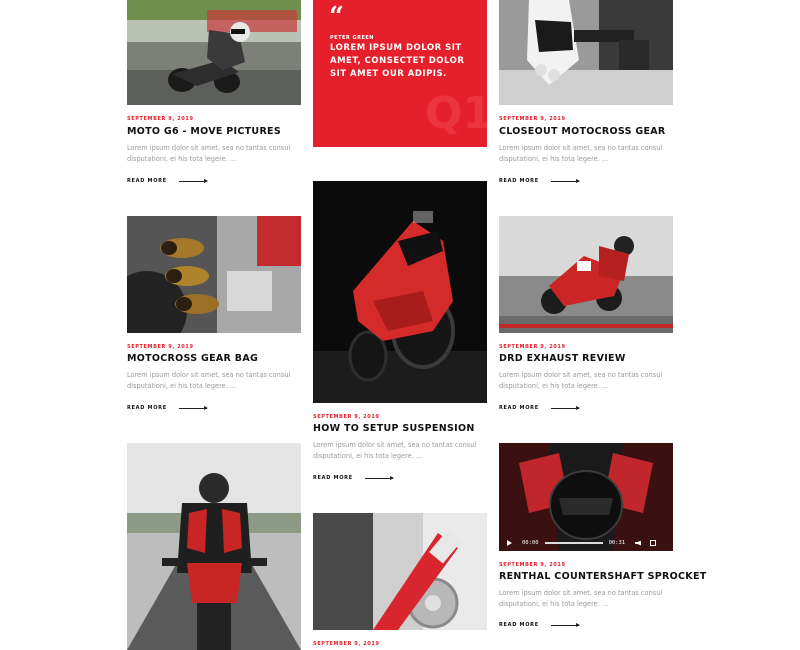 This screenshot has width=800, height=650. I want to click on video-duration: 00:31, so click(617, 543).